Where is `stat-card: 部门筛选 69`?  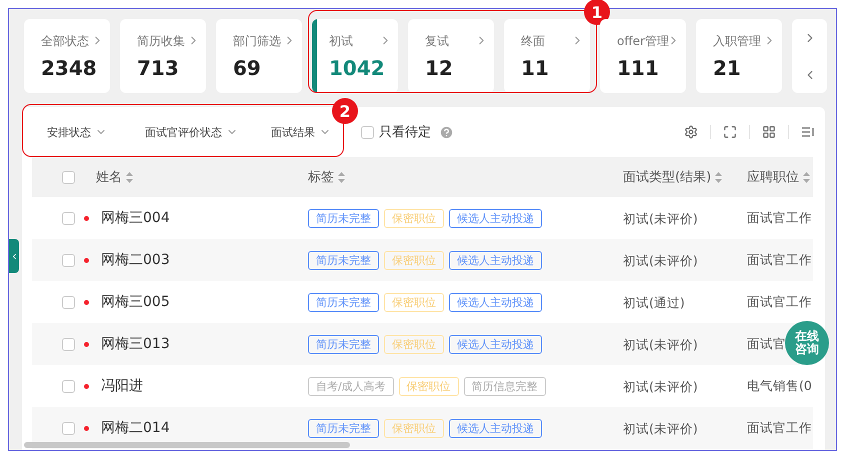
stat-card: 部门筛选 69 is located at coordinates (259, 56).